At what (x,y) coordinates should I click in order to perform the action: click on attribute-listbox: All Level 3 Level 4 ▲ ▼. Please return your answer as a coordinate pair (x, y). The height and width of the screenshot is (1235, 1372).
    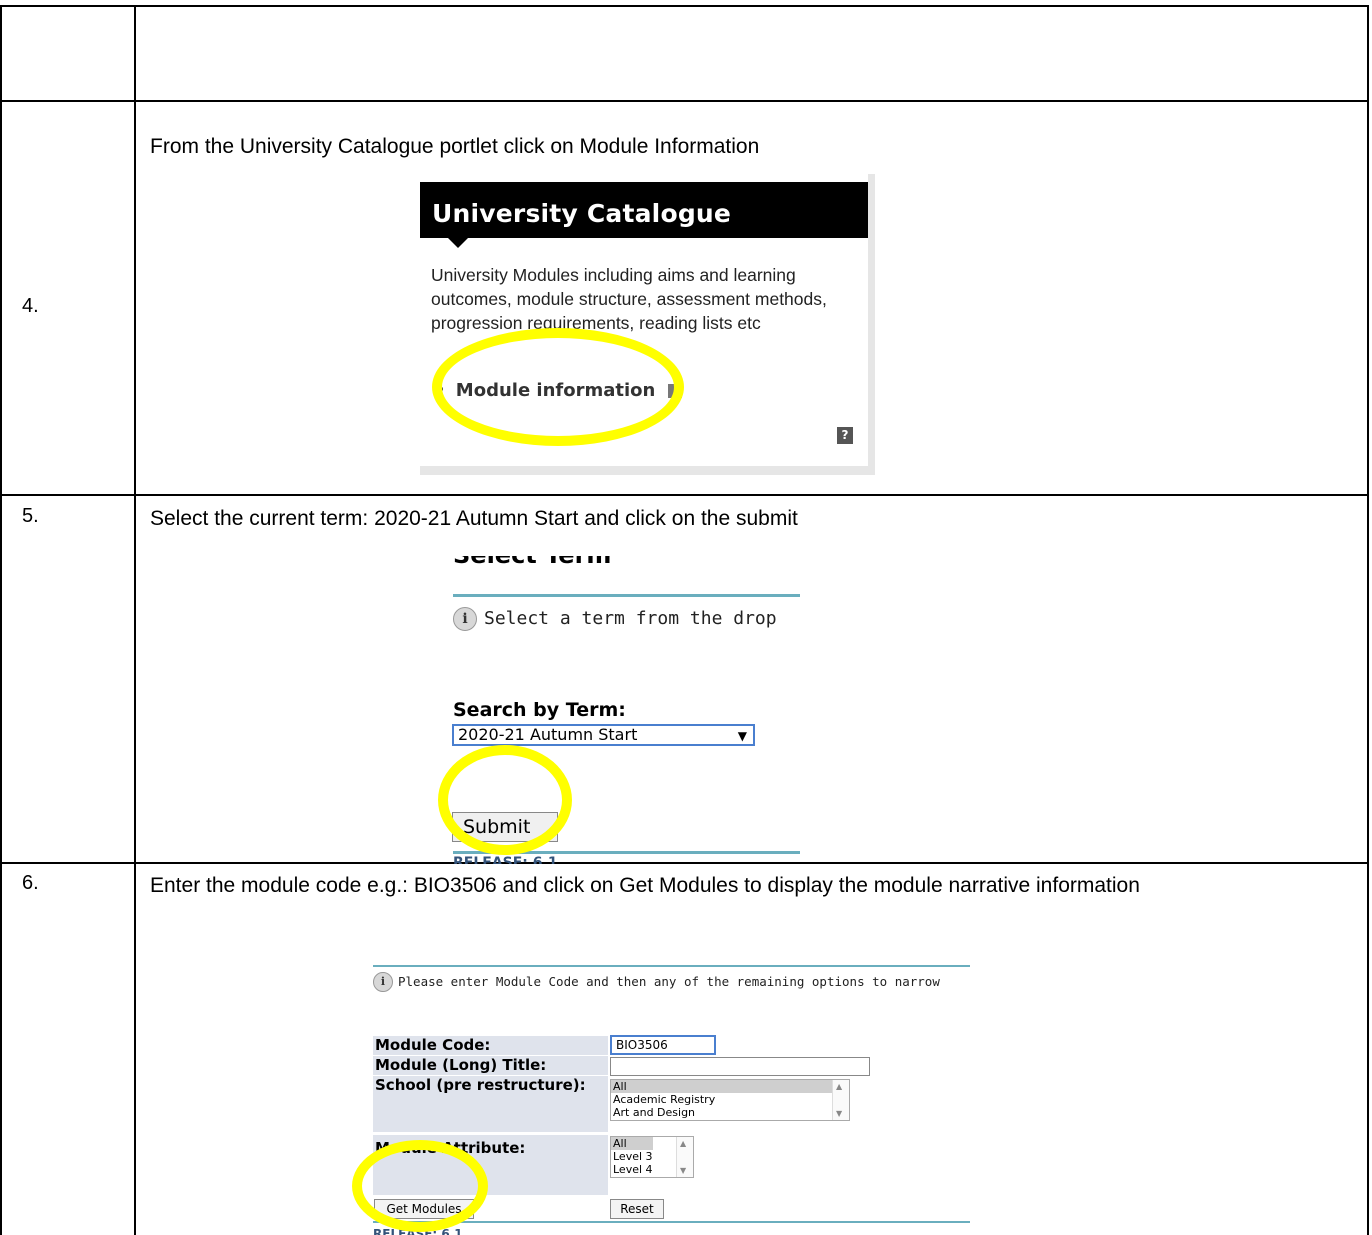
    Looking at the image, I should click on (652, 1157).